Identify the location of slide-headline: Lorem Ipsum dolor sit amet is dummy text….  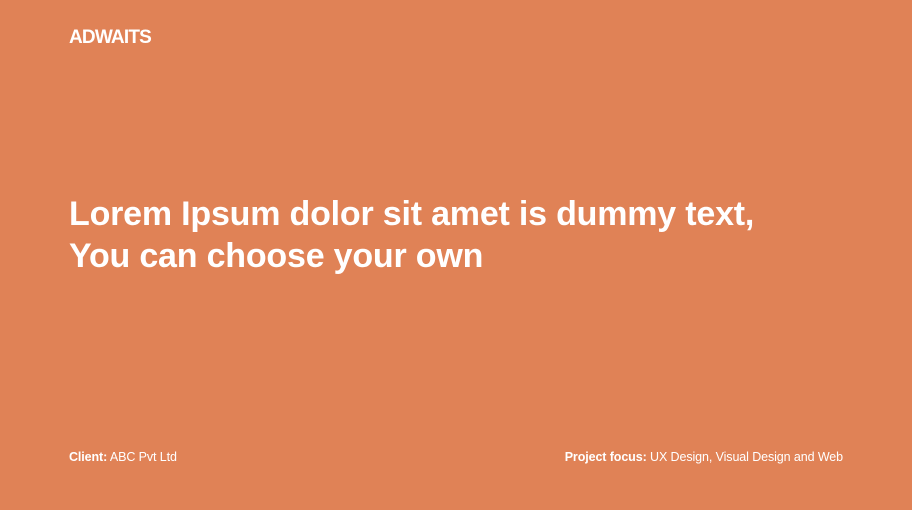
(479, 235).